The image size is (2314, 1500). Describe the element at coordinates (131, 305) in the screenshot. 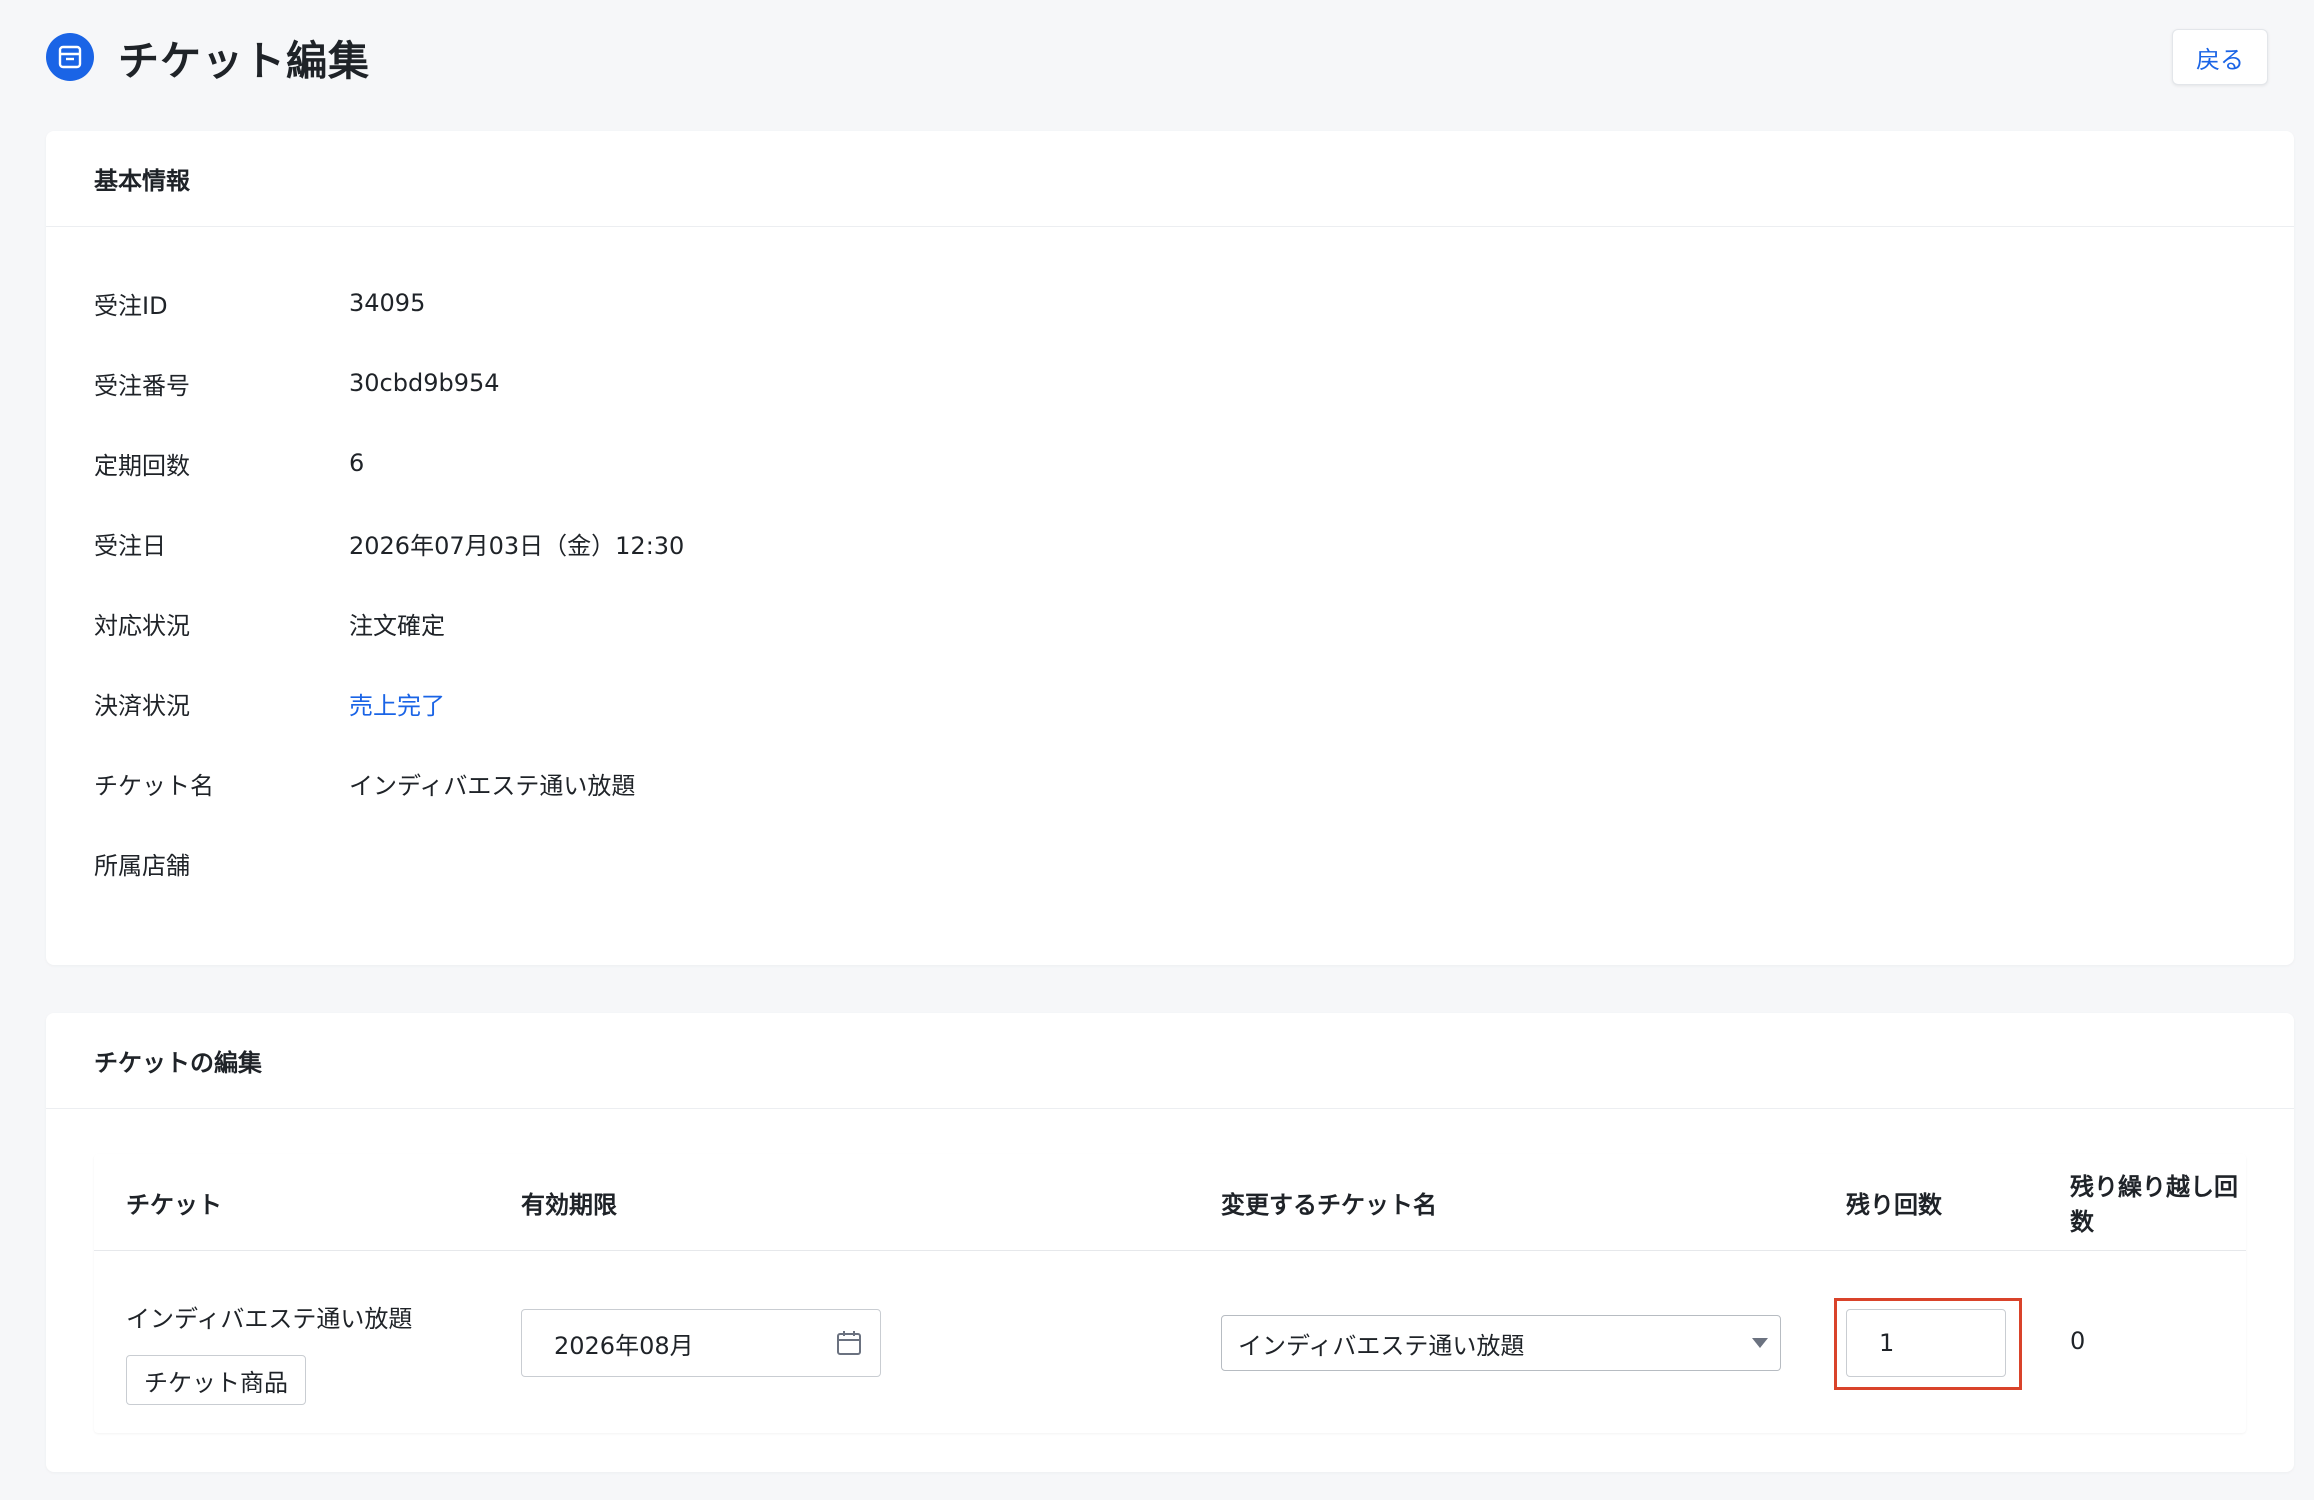

I see `info-label: 受注ID` at that location.